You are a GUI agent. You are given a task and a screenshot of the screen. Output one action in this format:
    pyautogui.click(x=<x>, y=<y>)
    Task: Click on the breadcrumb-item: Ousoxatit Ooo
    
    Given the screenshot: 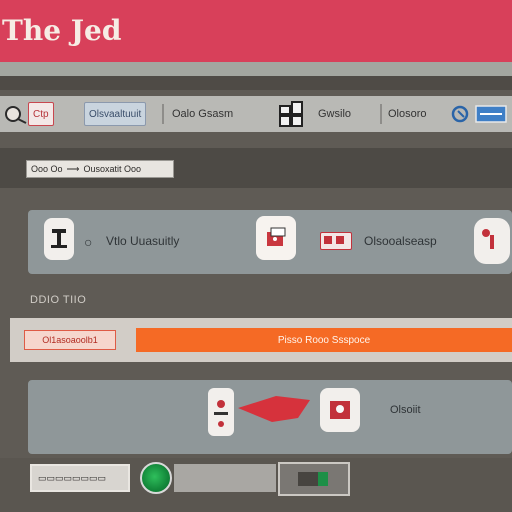 What is the action you would take?
    pyautogui.click(x=112, y=169)
    